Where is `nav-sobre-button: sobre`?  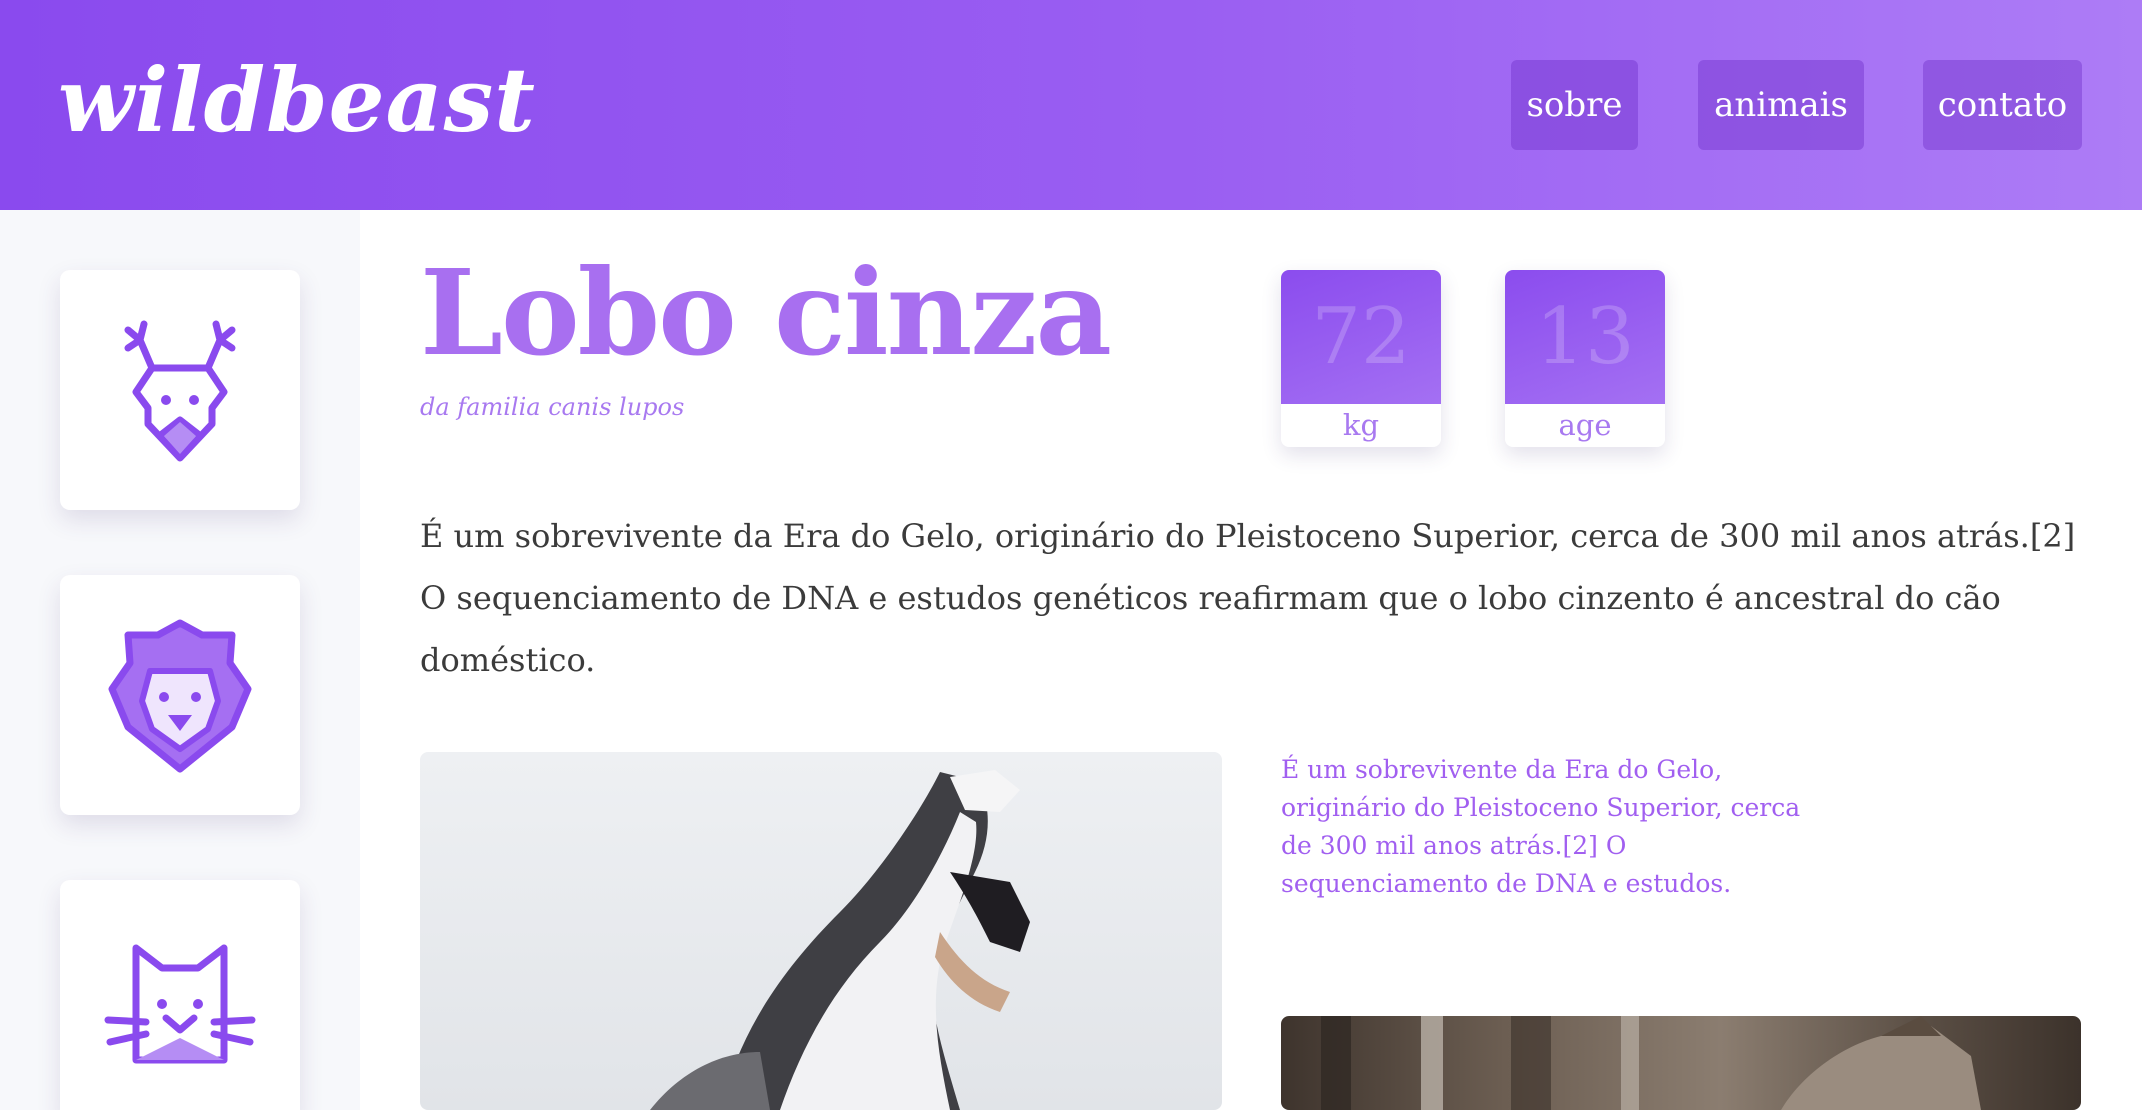 nav-sobre-button: sobre is located at coordinates (1574, 105).